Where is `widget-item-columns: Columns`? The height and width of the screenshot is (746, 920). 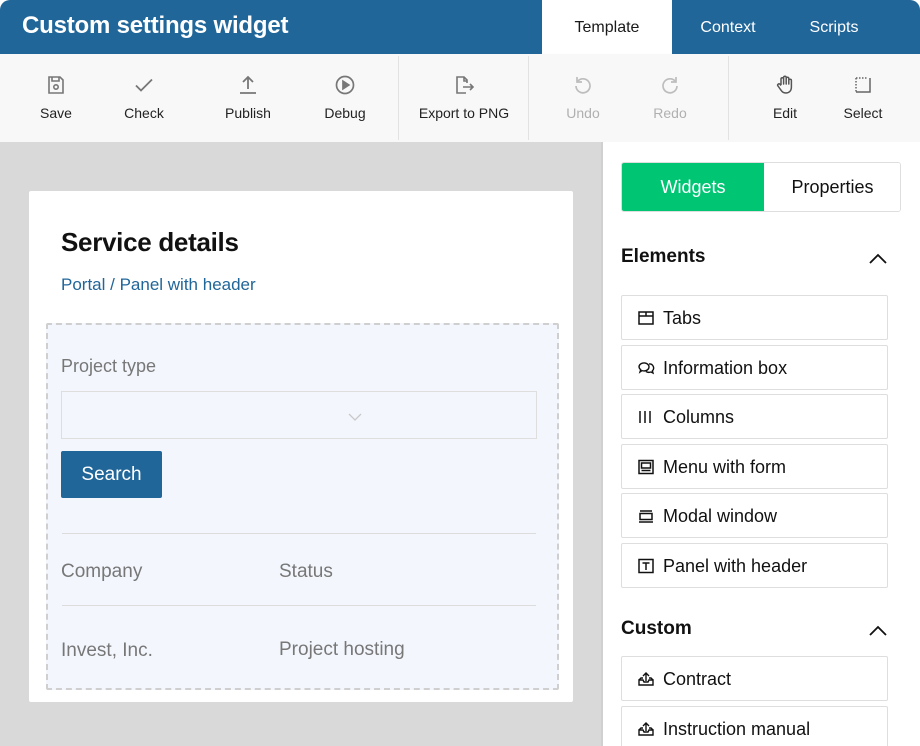 widget-item-columns: Columns is located at coordinates (754, 416).